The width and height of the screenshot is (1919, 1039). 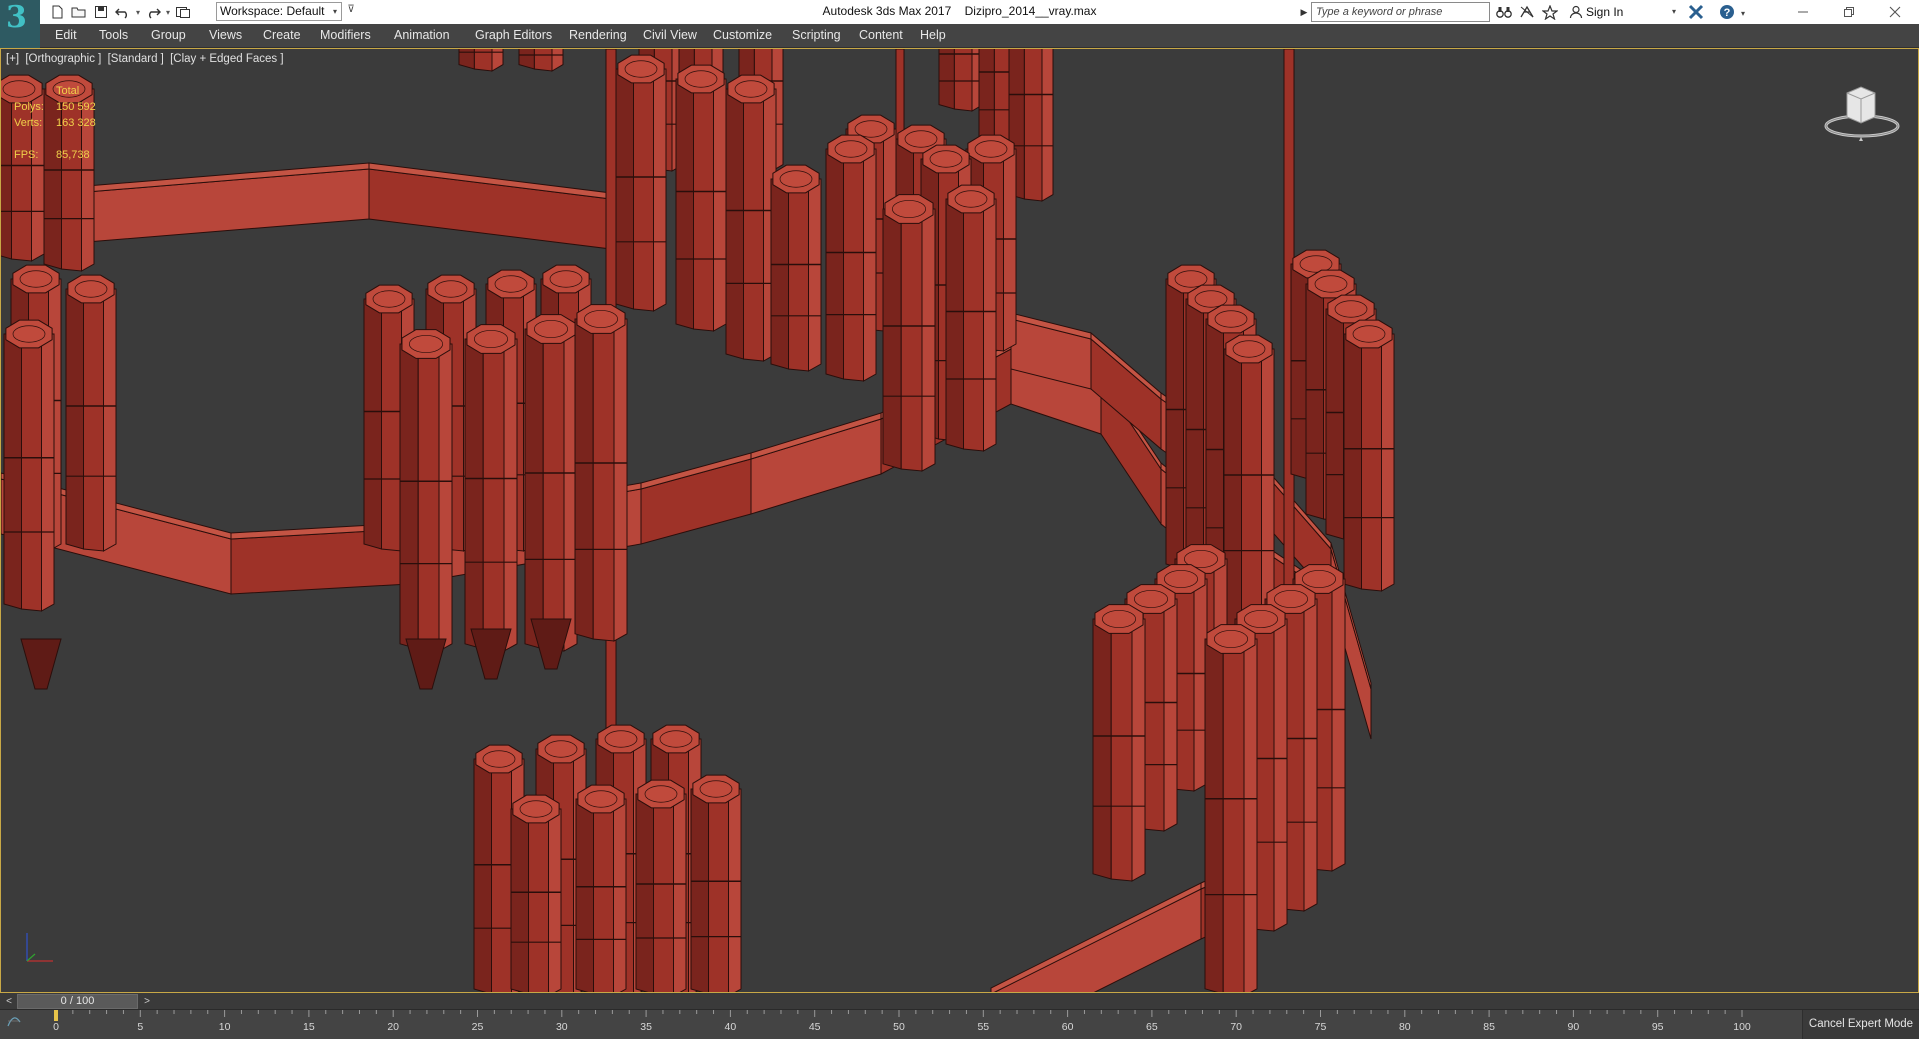 What do you see at coordinates (272, 11) in the screenshot?
I see `workspace-label: Workspace: Default` at bounding box center [272, 11].